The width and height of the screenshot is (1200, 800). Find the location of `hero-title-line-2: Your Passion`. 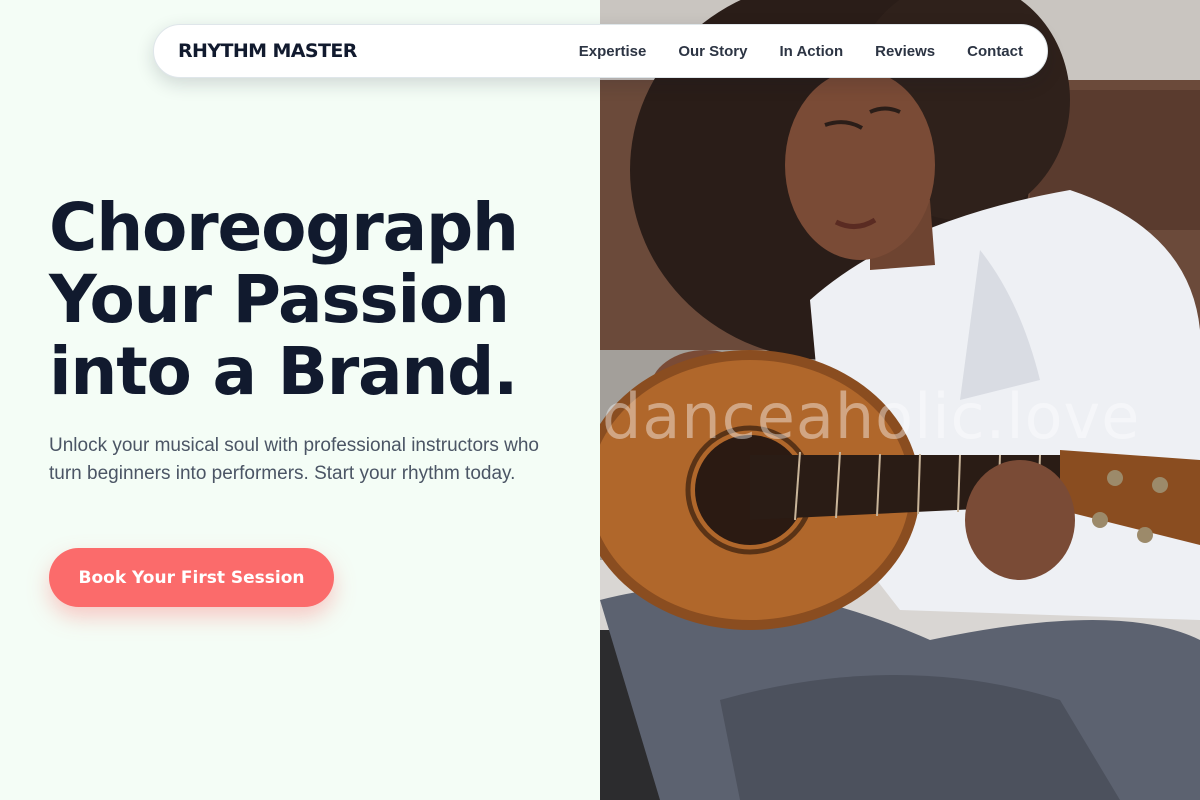

hero-title-line-2: Your Passion is located at coordinates (279, 299).